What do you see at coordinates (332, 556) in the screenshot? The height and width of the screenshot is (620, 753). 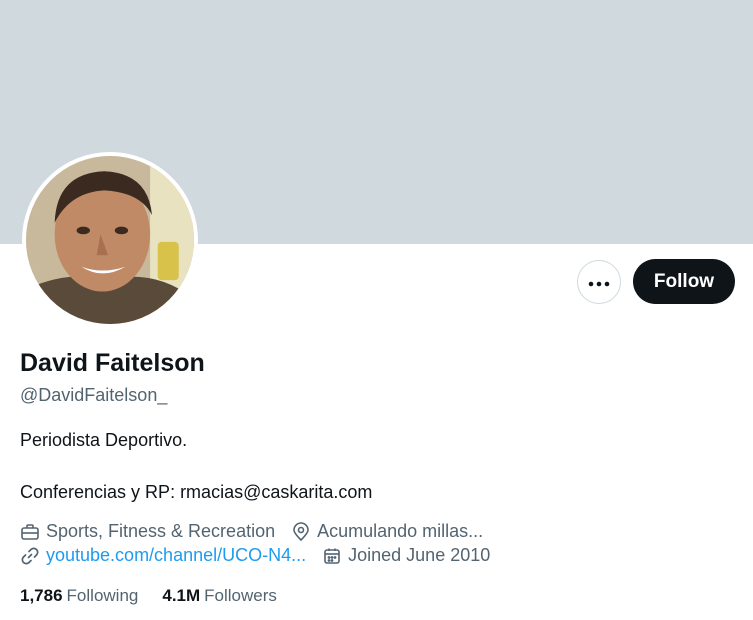 I see `calendar-icon` at bounding box center [332, 556].